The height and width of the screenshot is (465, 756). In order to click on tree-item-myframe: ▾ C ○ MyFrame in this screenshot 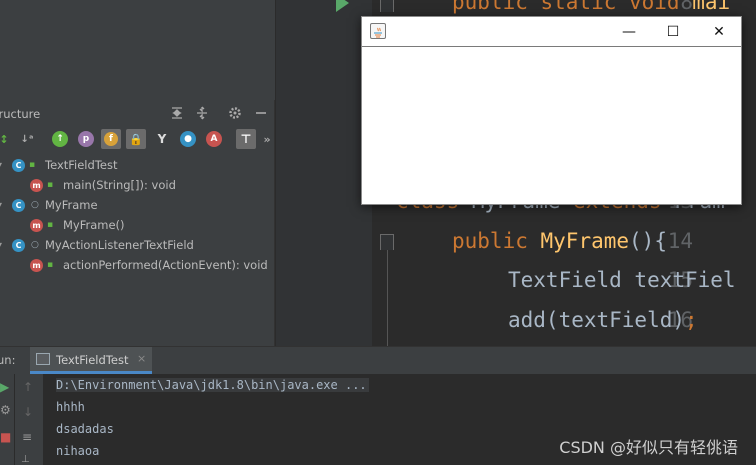, I will do `click(137, 205)`.